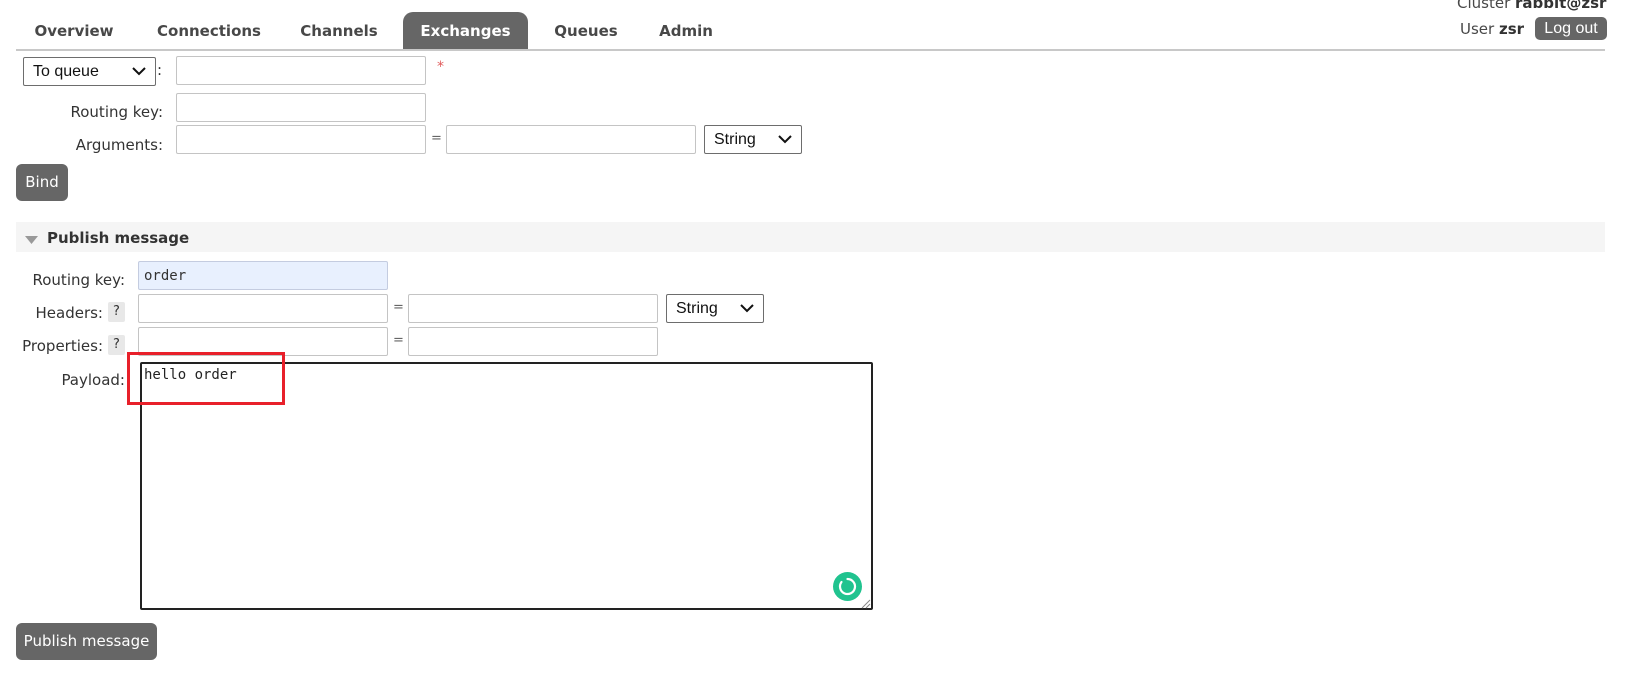 This screenshot has width=1626, height=686. Describe the element at coordinates (263, 308) in the screenshot. I see `header-key-input` at that location.